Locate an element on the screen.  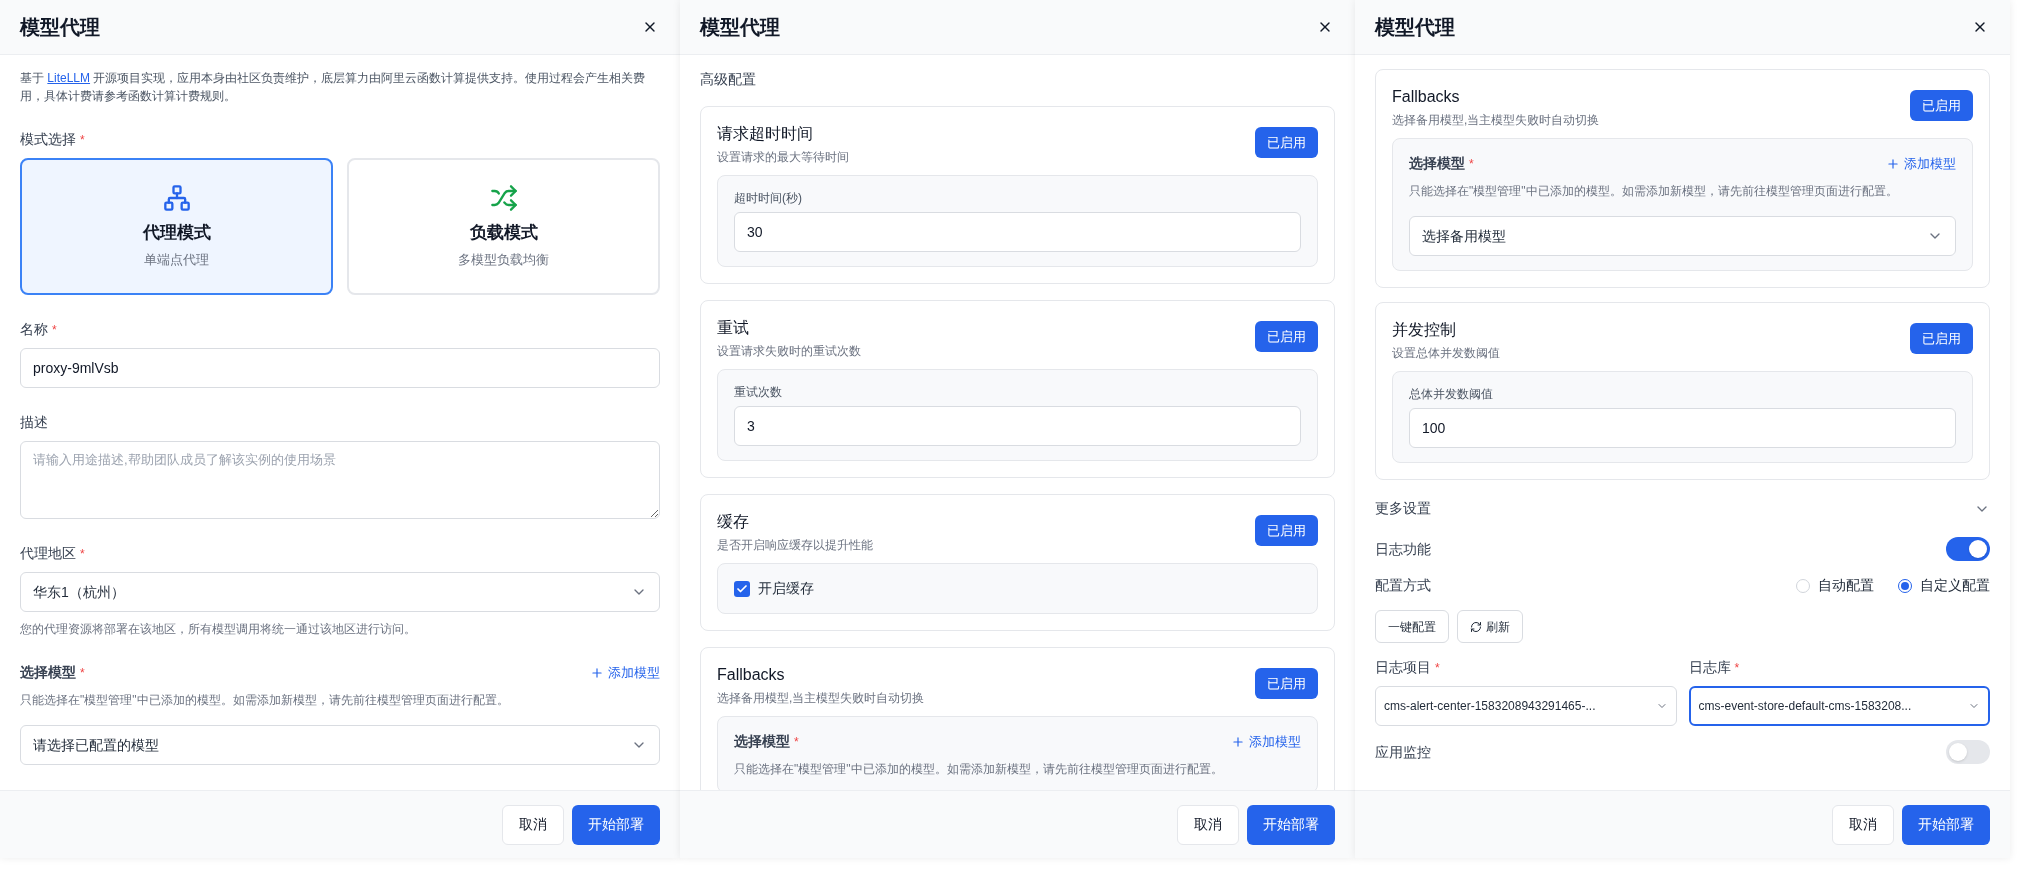
field-label: 日志项目 is located at coordinates (1403, 667).